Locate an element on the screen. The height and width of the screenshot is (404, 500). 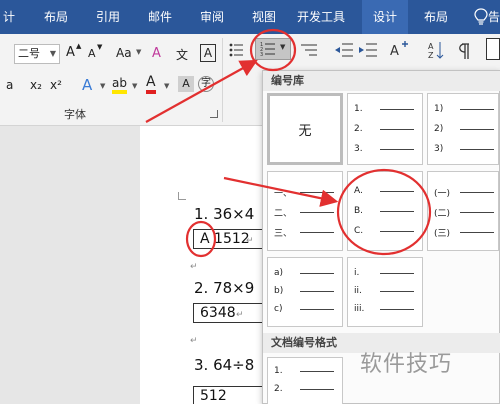
numbering-option-roman-lower: i. ii. iii. is located at coordinates (385, 292).